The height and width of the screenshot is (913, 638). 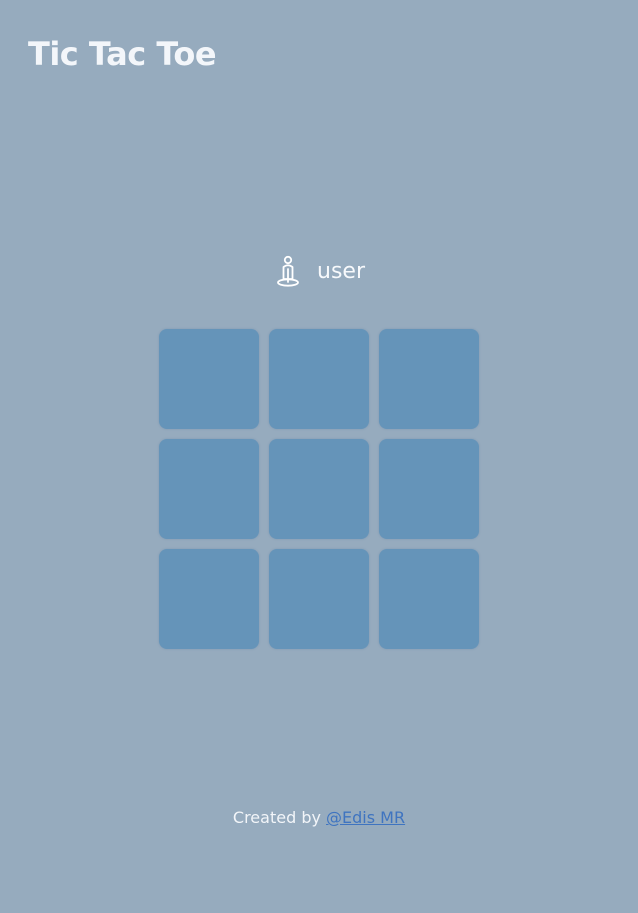 I want to click on current-player-label: user, so click(x=341, y=271).